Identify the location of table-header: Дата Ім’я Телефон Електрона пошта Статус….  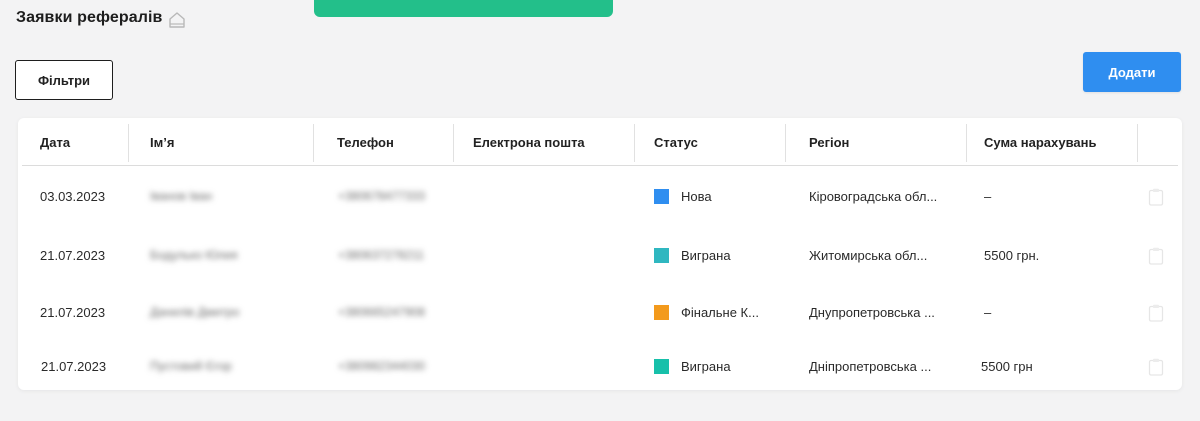
(600, 142).